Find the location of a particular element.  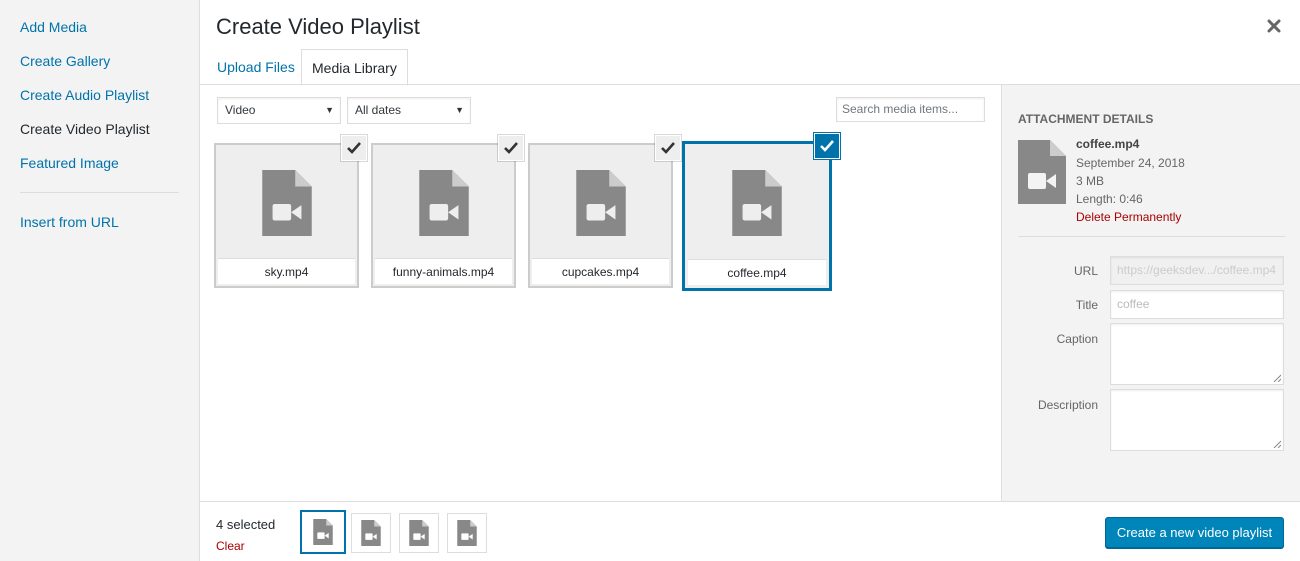

page-title: Create Video Playlist is located at coordinates (318, 26).